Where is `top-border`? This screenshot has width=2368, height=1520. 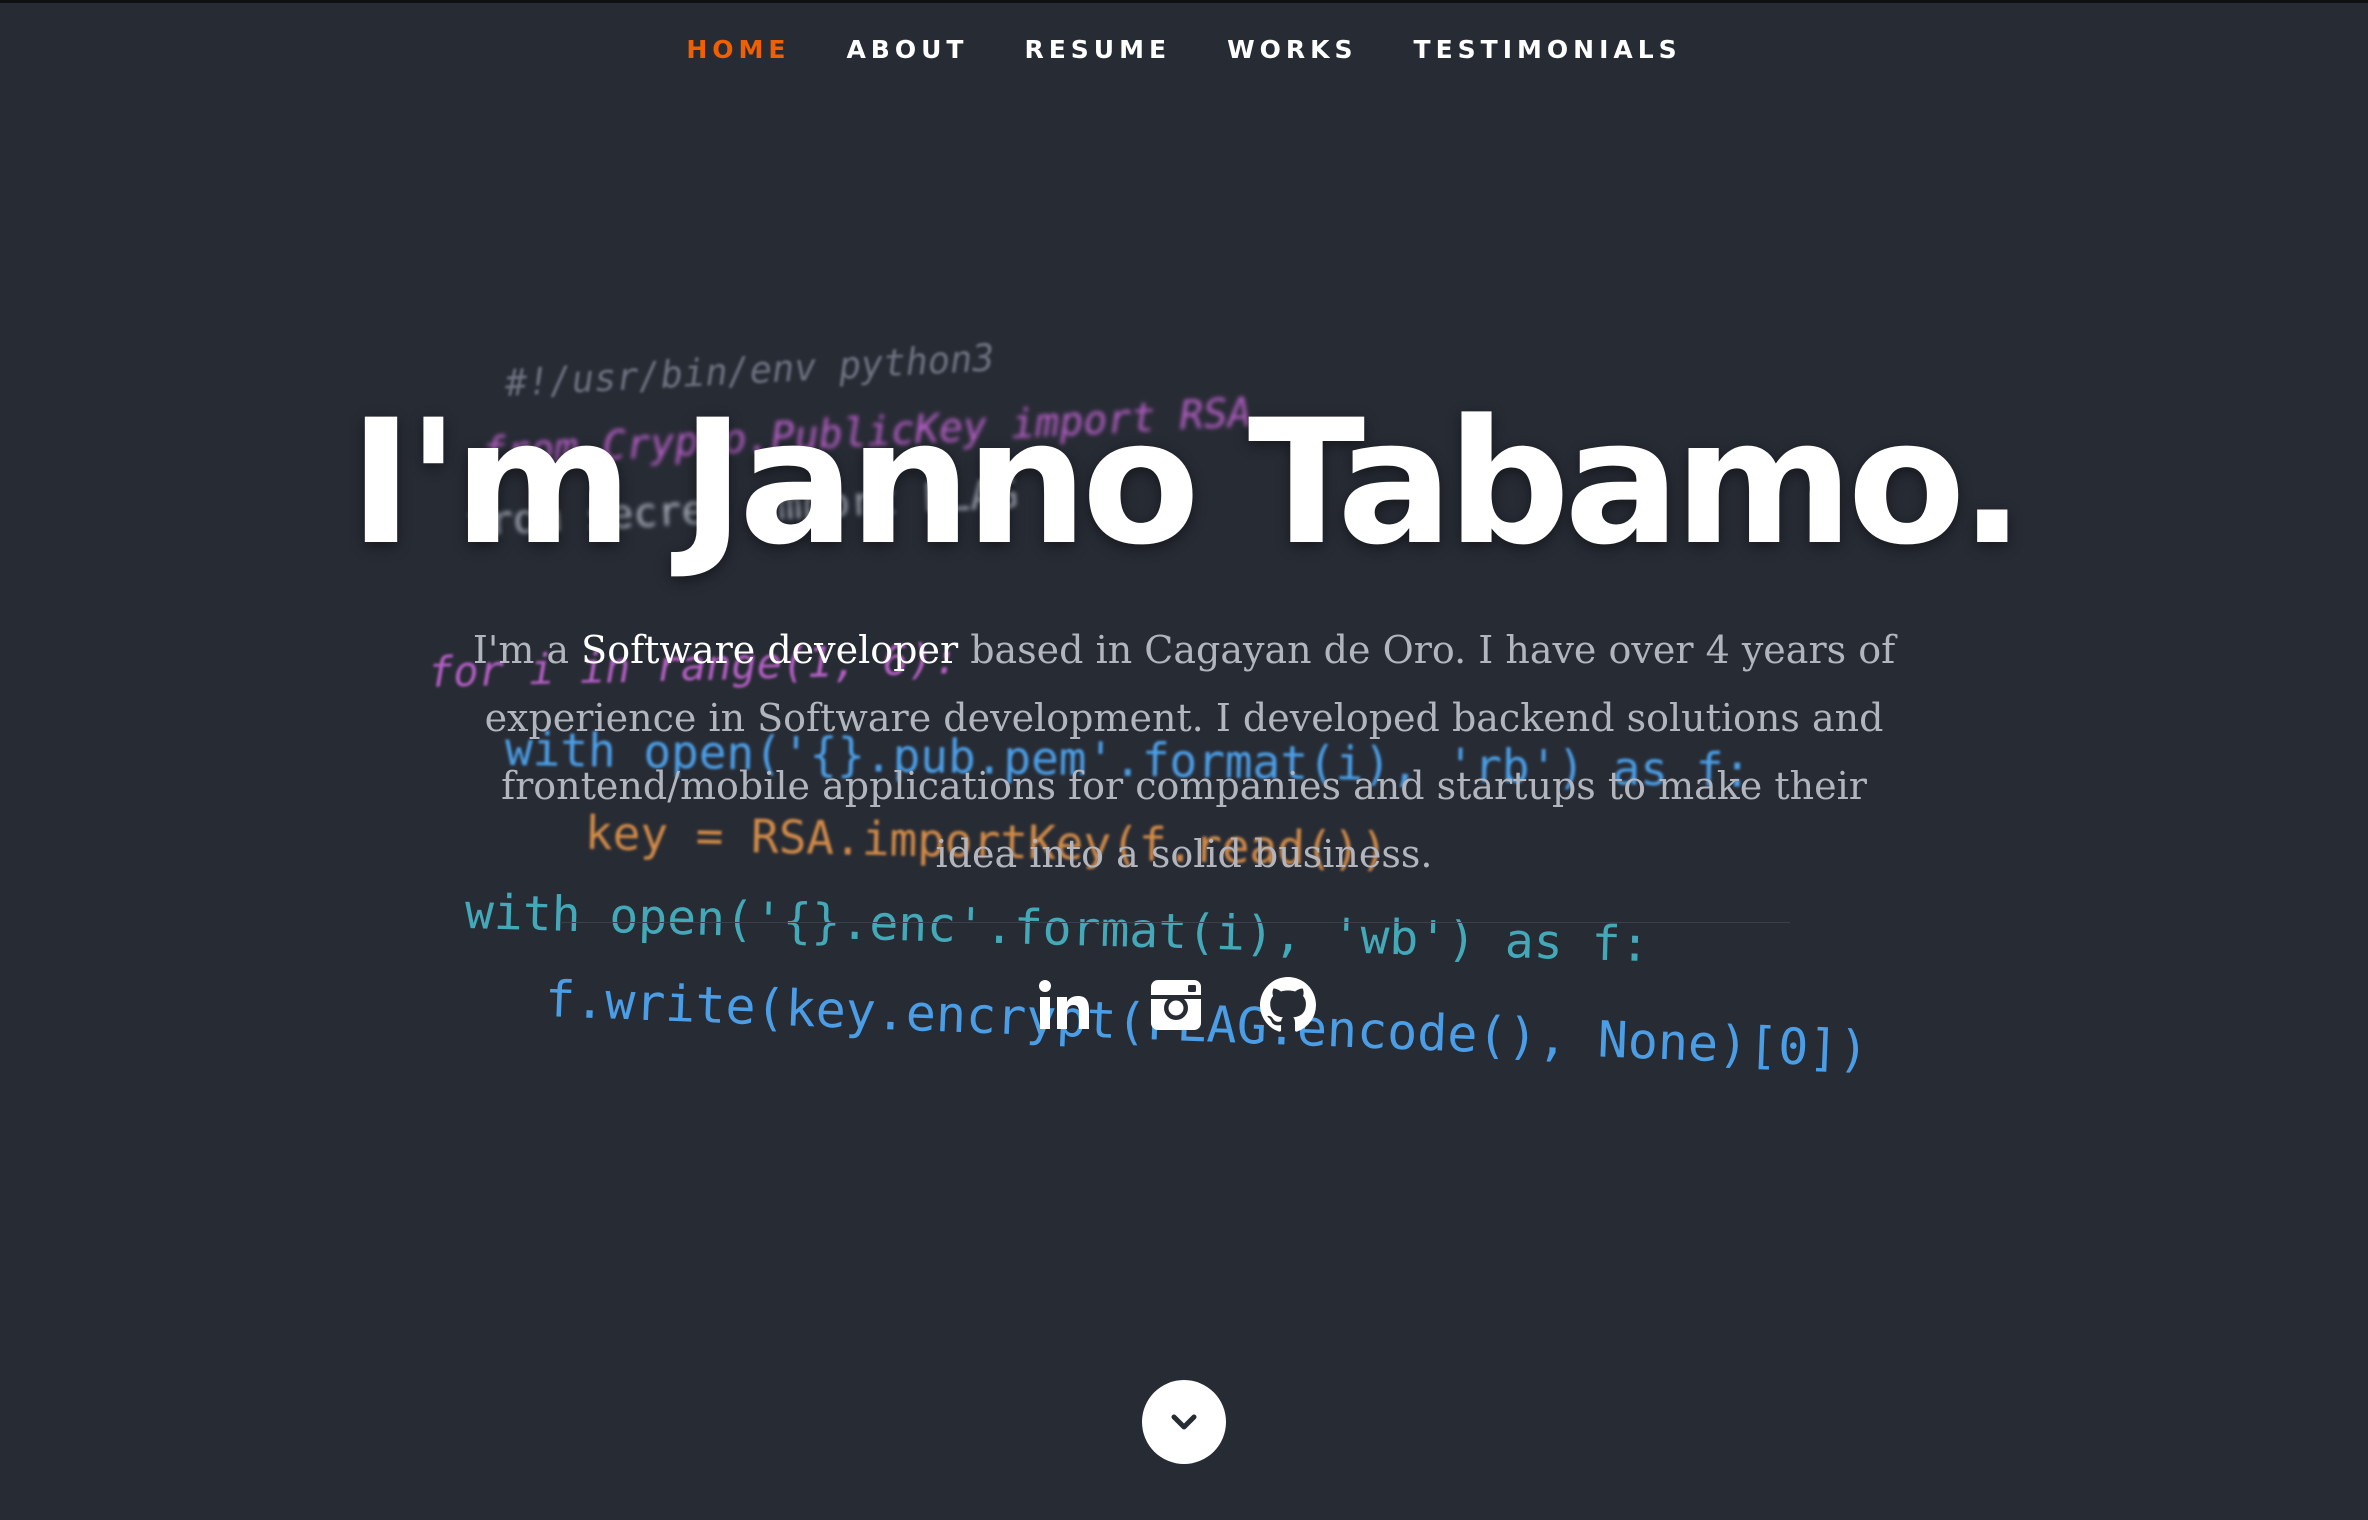
top-border is located at coordinates (1184, 1).